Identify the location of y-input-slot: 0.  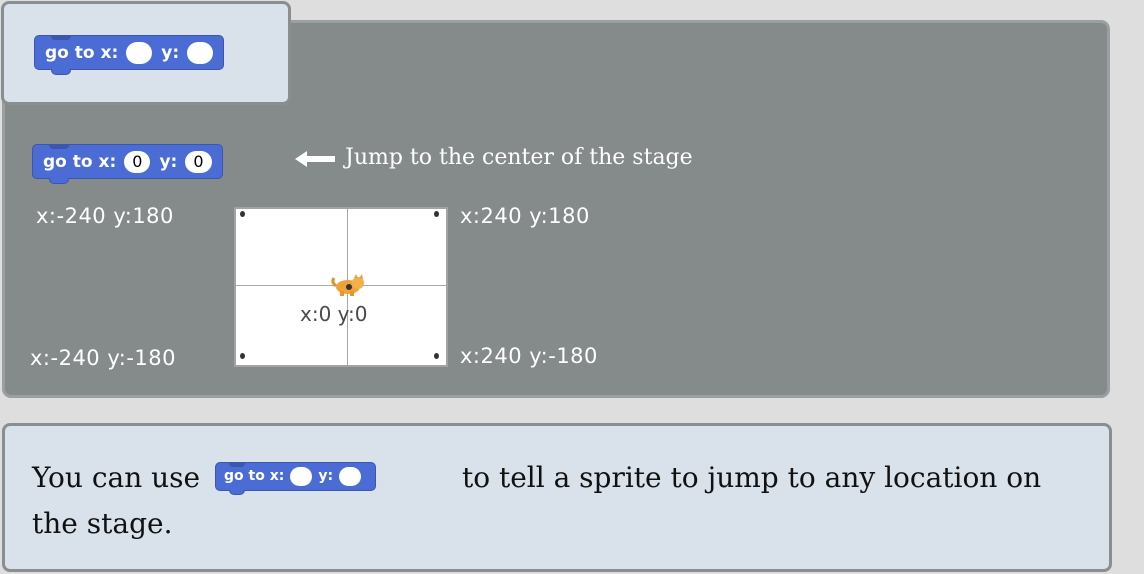
(198, 161).